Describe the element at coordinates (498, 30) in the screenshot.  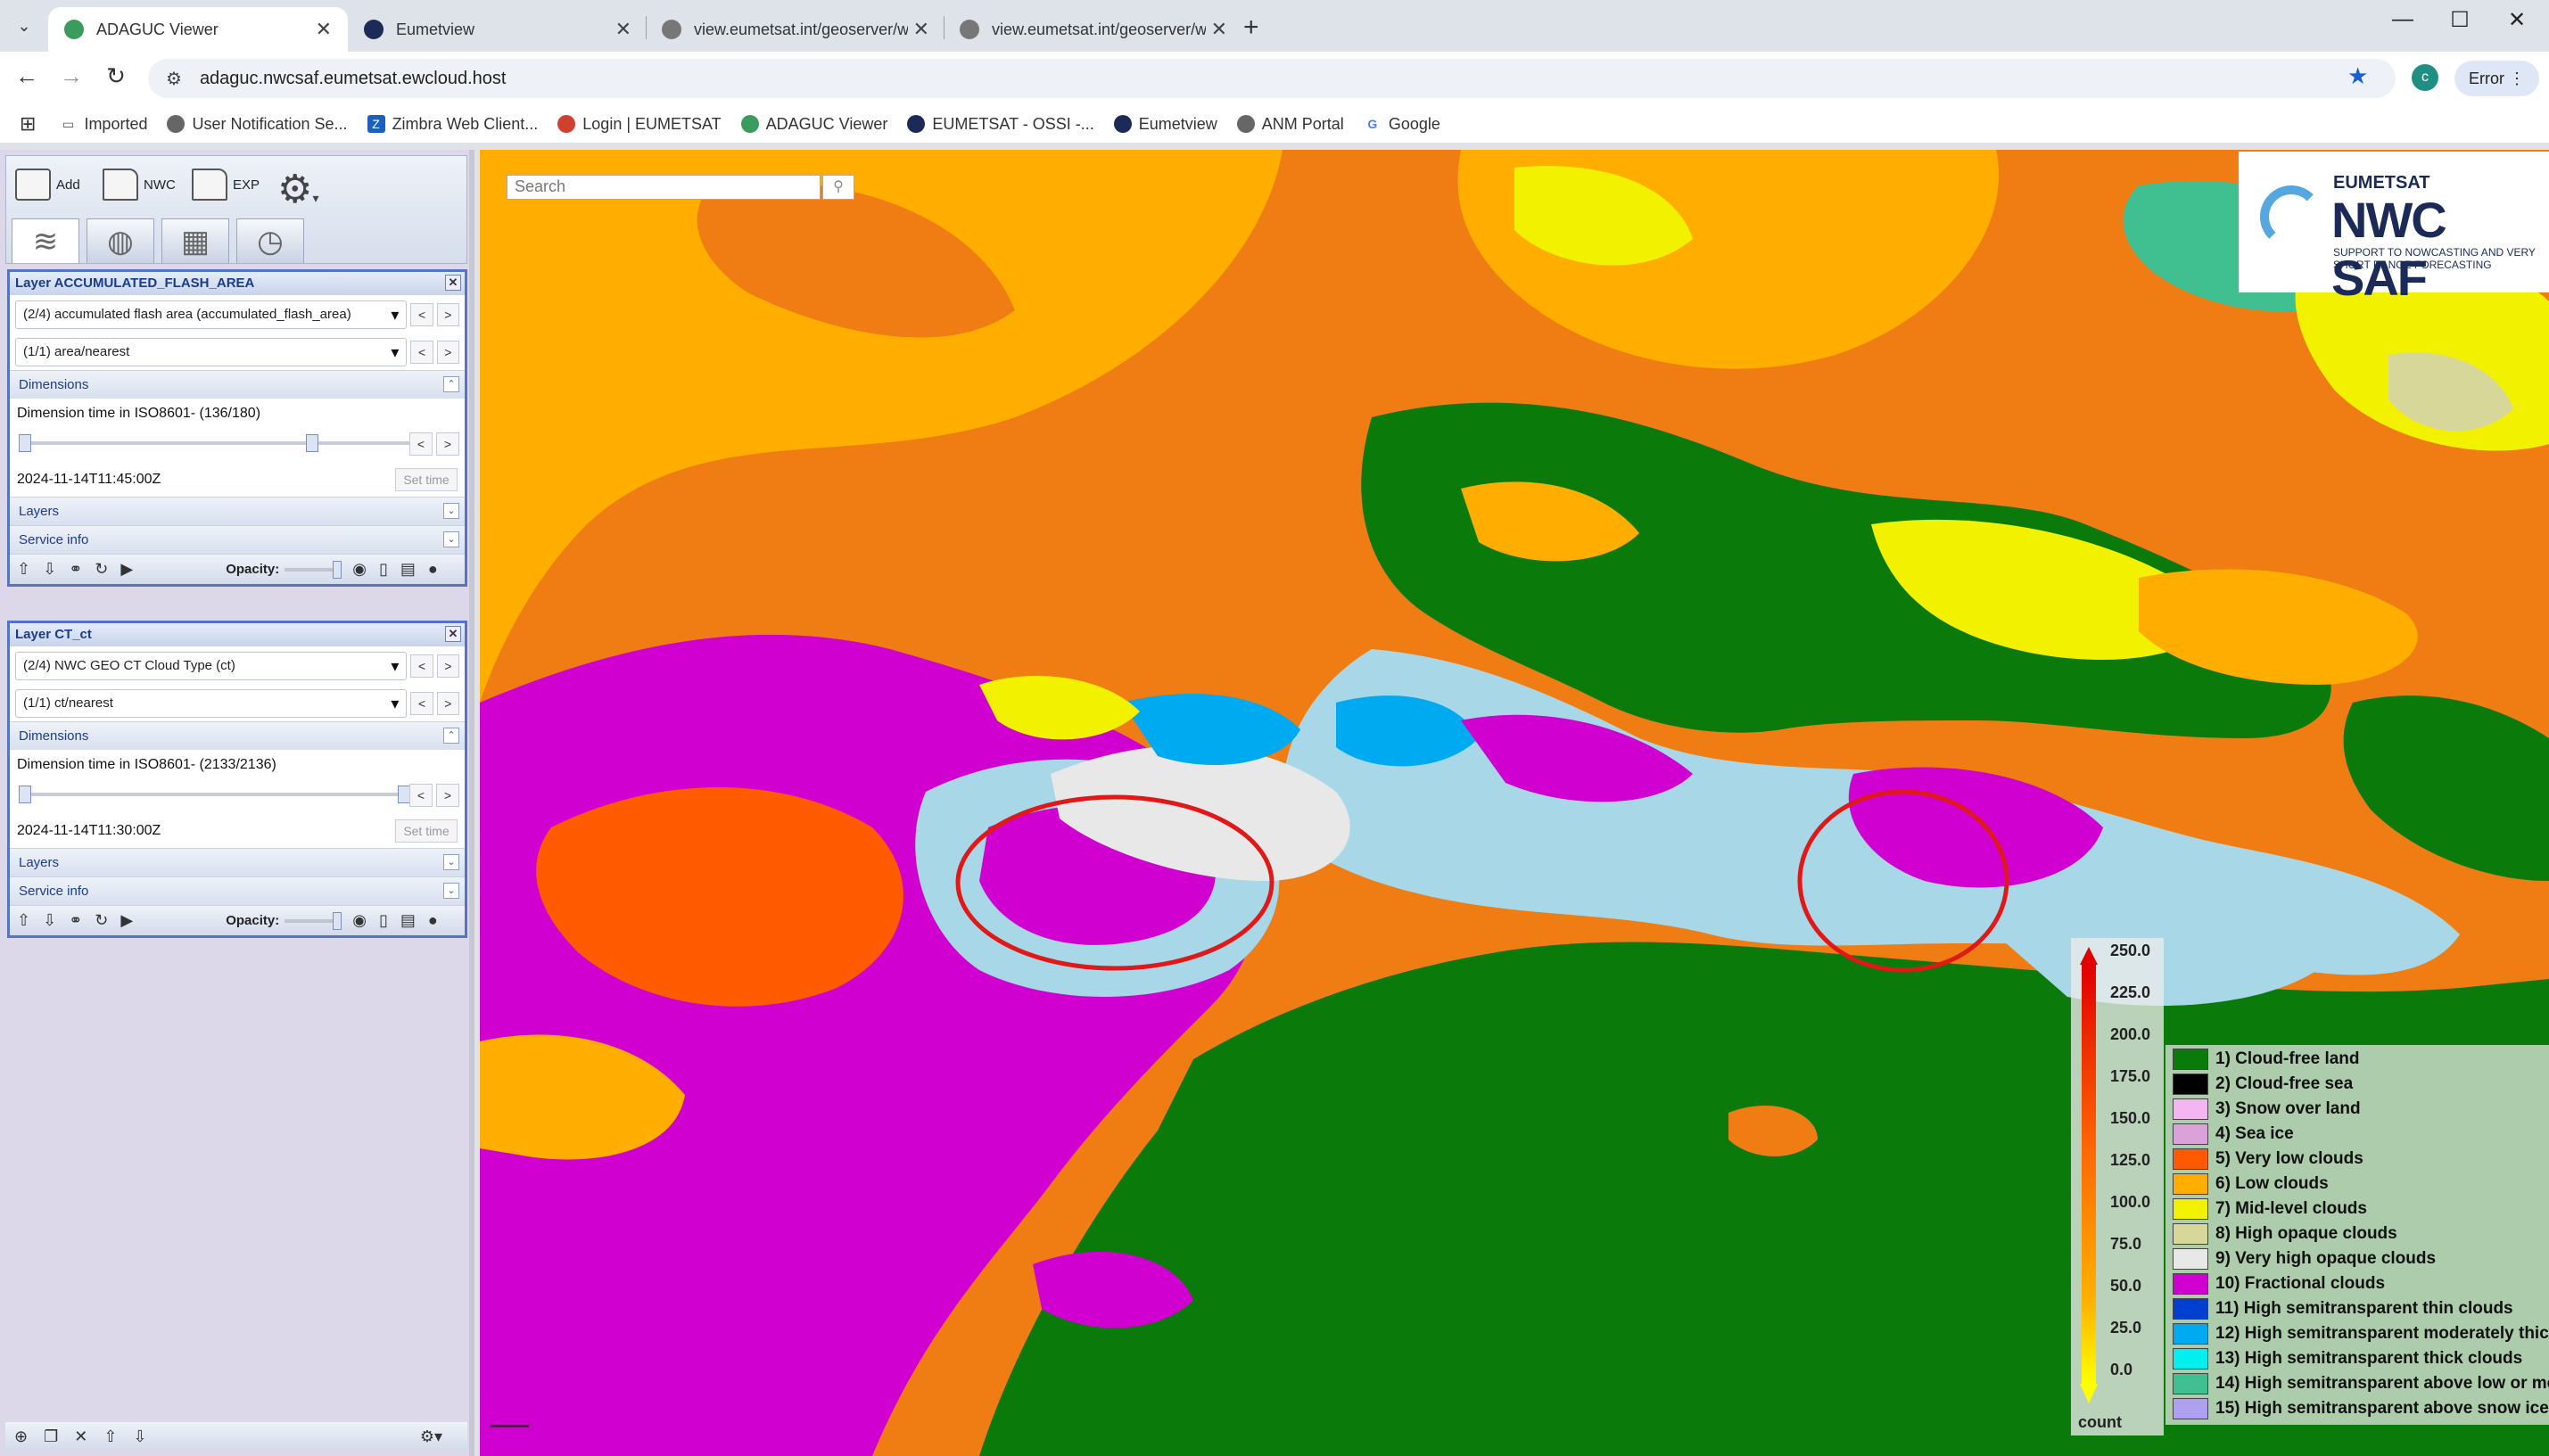
I see `tab-eumetview: Eumetview ✕` at that location.